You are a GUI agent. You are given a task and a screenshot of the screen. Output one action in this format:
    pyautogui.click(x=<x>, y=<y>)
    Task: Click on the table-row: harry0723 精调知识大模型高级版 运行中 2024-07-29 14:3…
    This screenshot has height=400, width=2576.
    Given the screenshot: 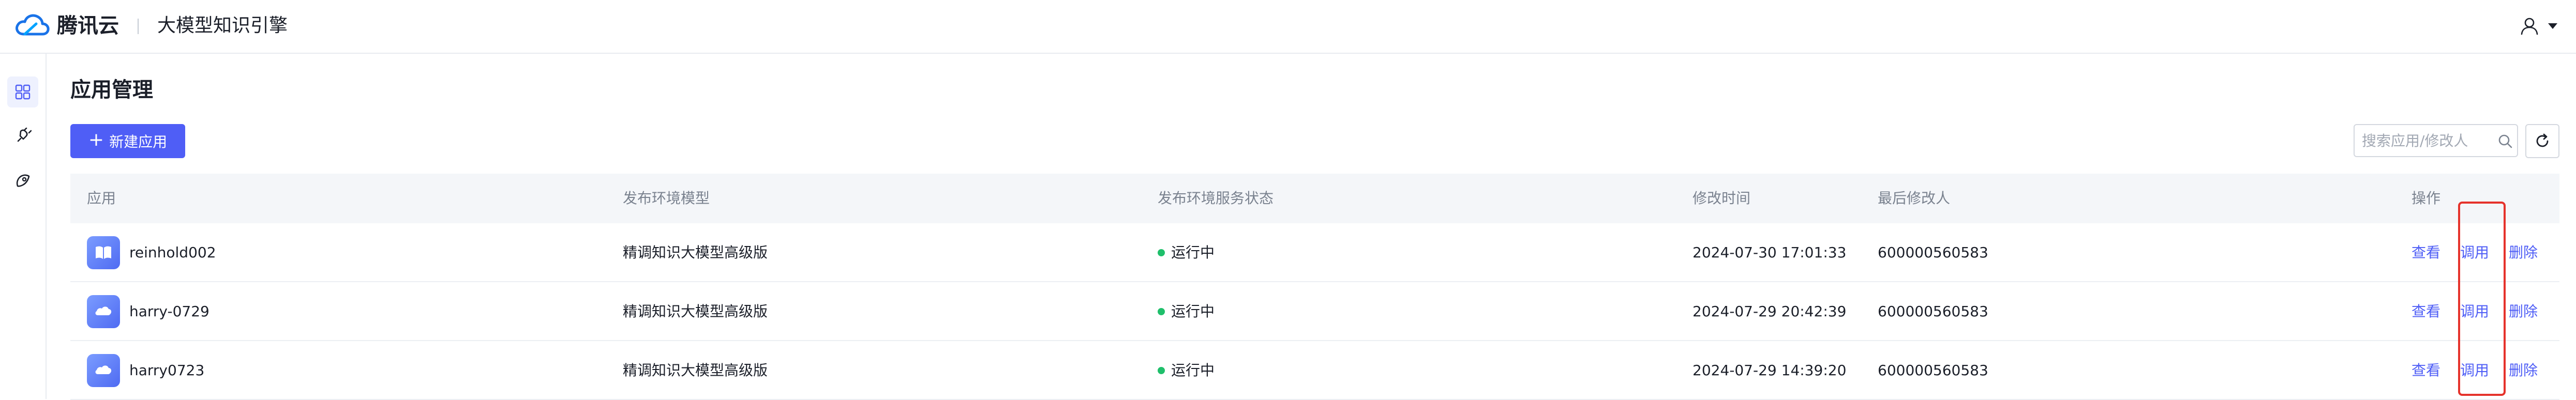 What is the action you would take?
    pyautogui.click(x=1314, y=370)
    